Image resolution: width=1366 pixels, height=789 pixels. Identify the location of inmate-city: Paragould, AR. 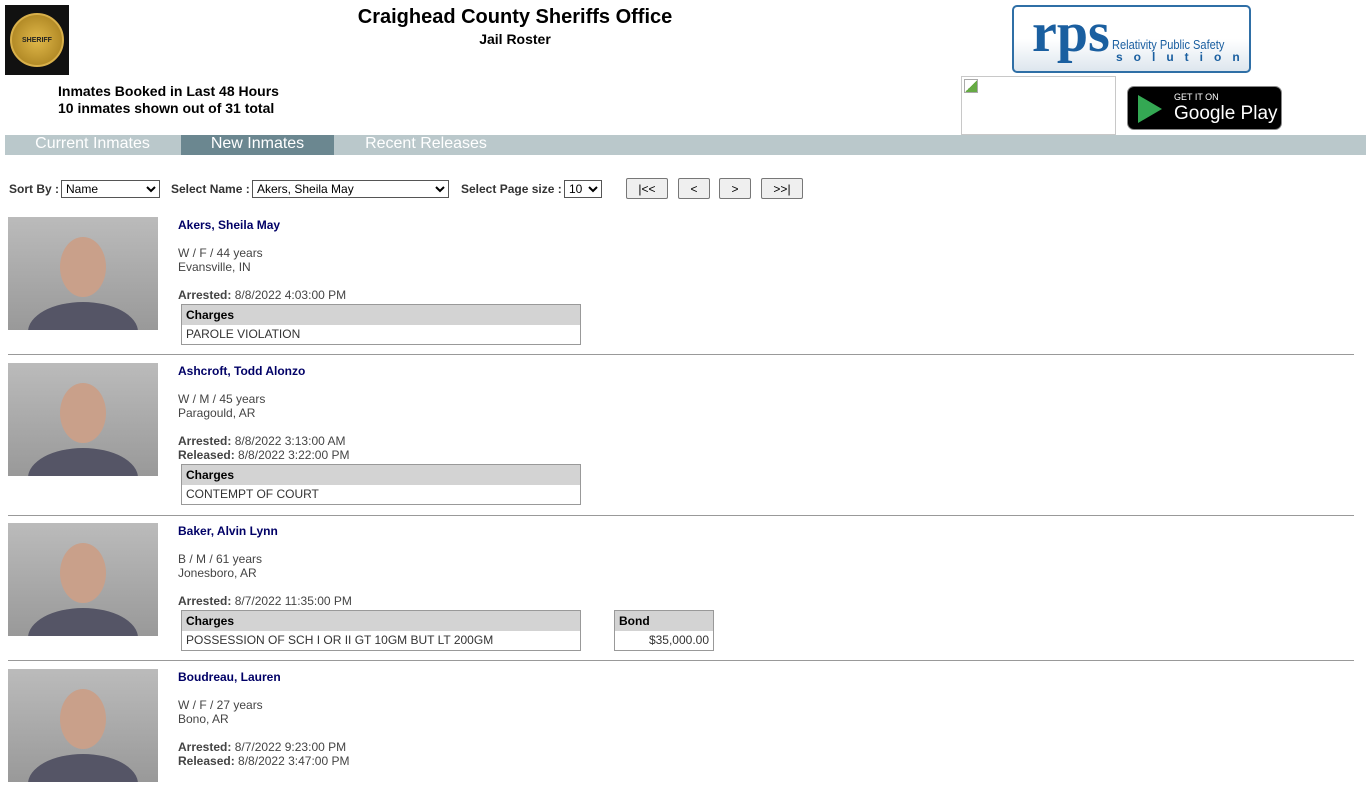
(217, 413).